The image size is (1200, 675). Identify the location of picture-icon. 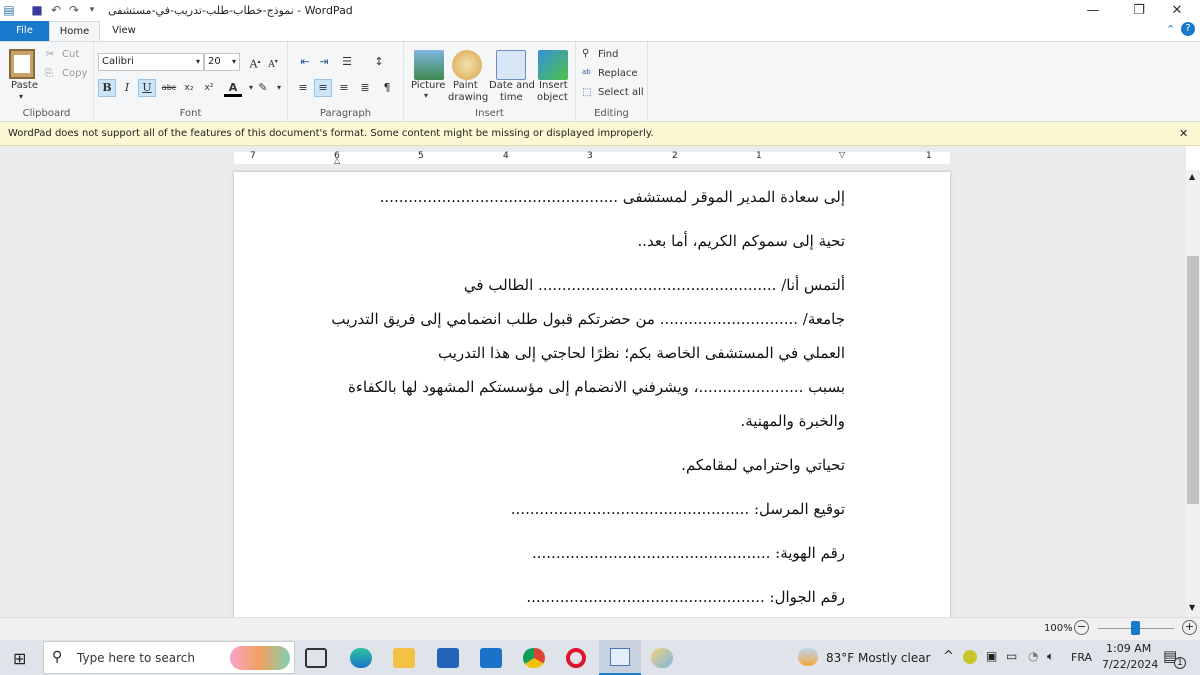
(429, 65).